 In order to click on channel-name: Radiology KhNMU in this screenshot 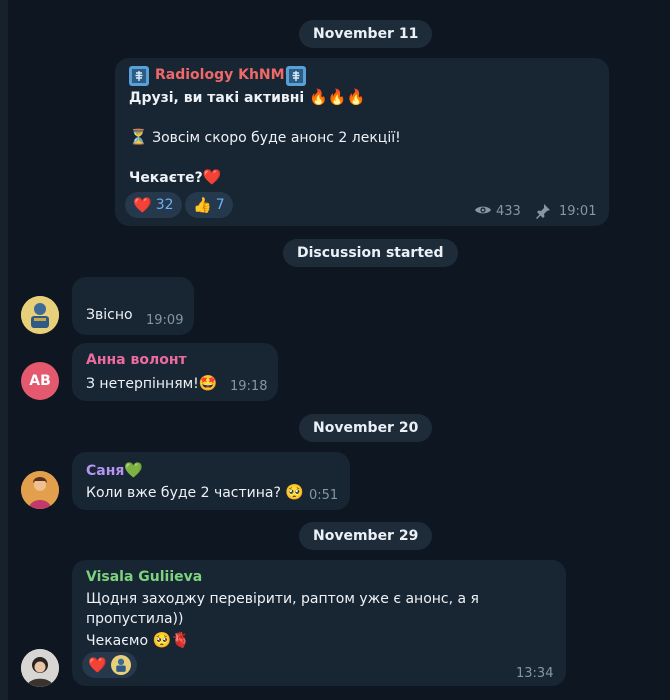, I will do `click(225, 75)`.